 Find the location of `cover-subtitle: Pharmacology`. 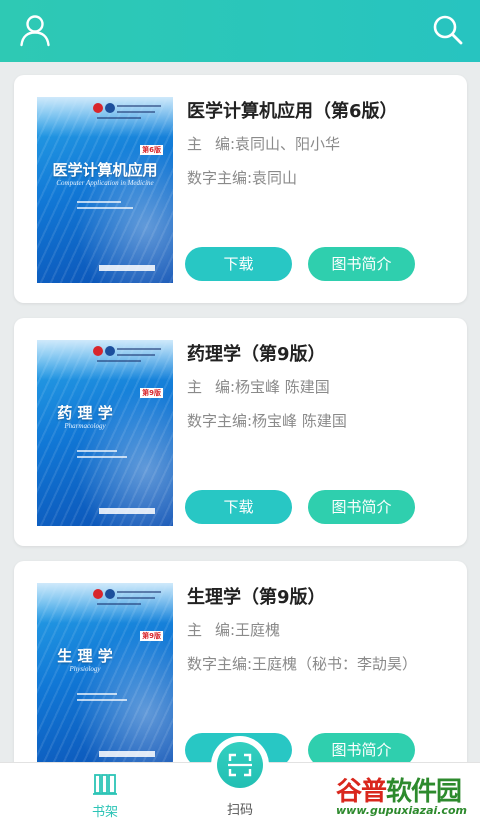

cover-subtitle: Pharmacology is located at coordinates (85, 426).